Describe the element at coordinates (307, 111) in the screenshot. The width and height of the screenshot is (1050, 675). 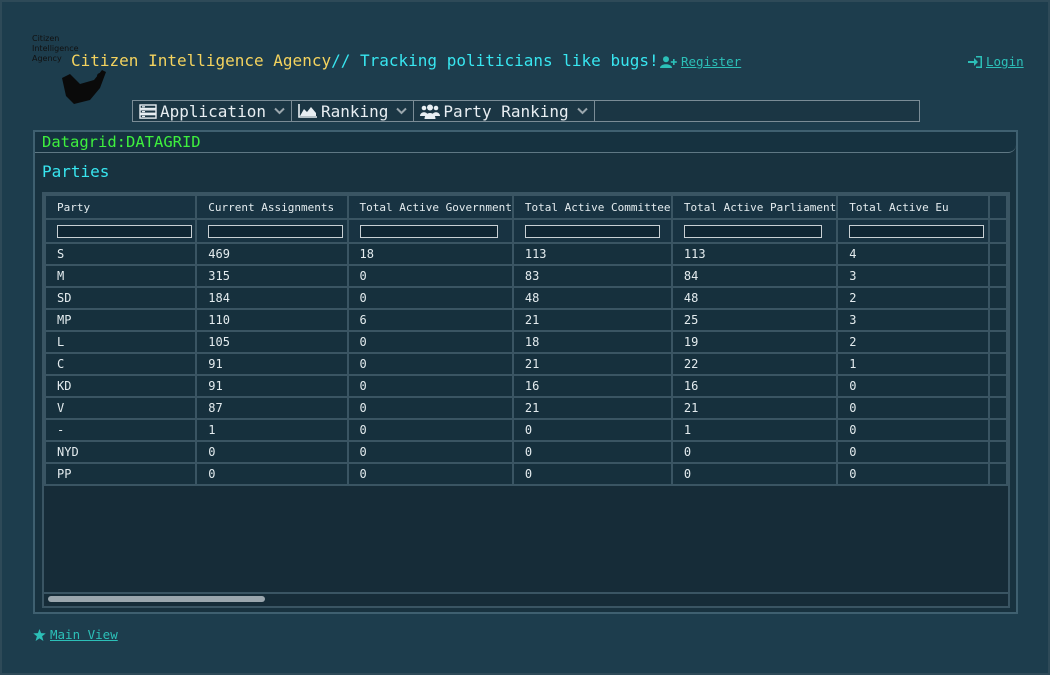
I see `area-chart-icon` at that location.